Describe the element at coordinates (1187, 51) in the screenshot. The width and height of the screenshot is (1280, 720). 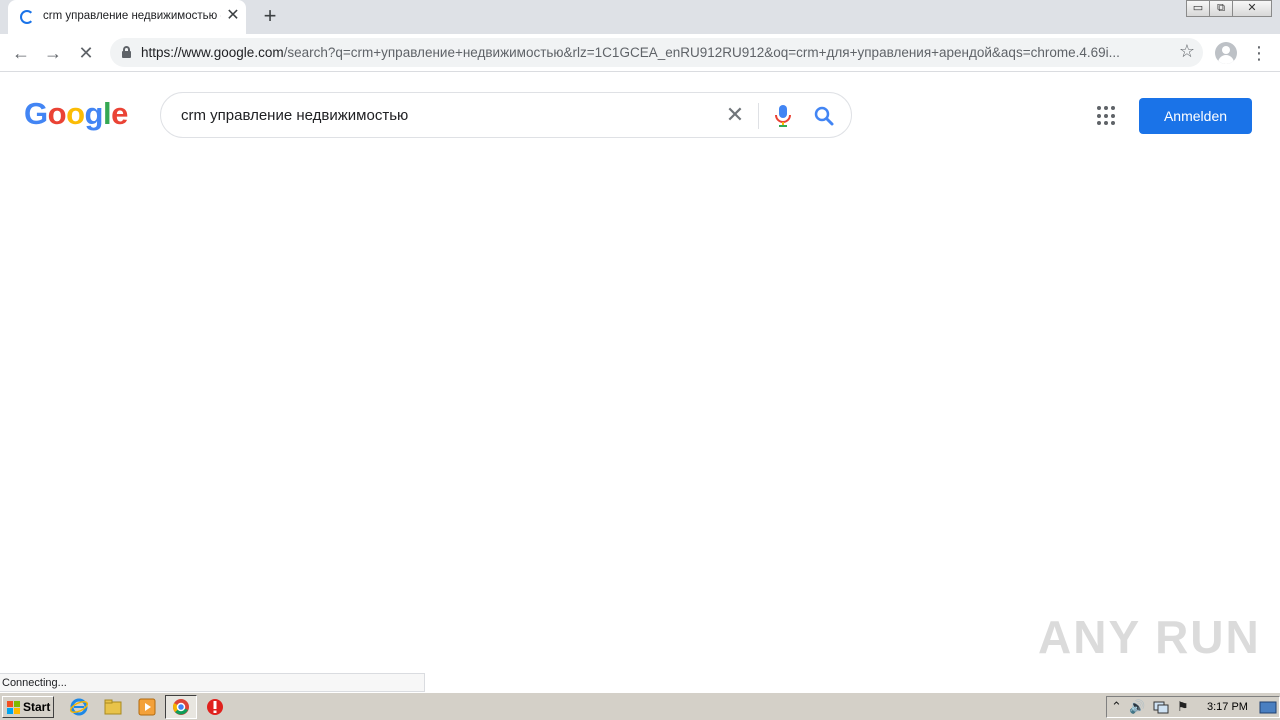
I see `bookmark-star-icon: ☆` at that location.